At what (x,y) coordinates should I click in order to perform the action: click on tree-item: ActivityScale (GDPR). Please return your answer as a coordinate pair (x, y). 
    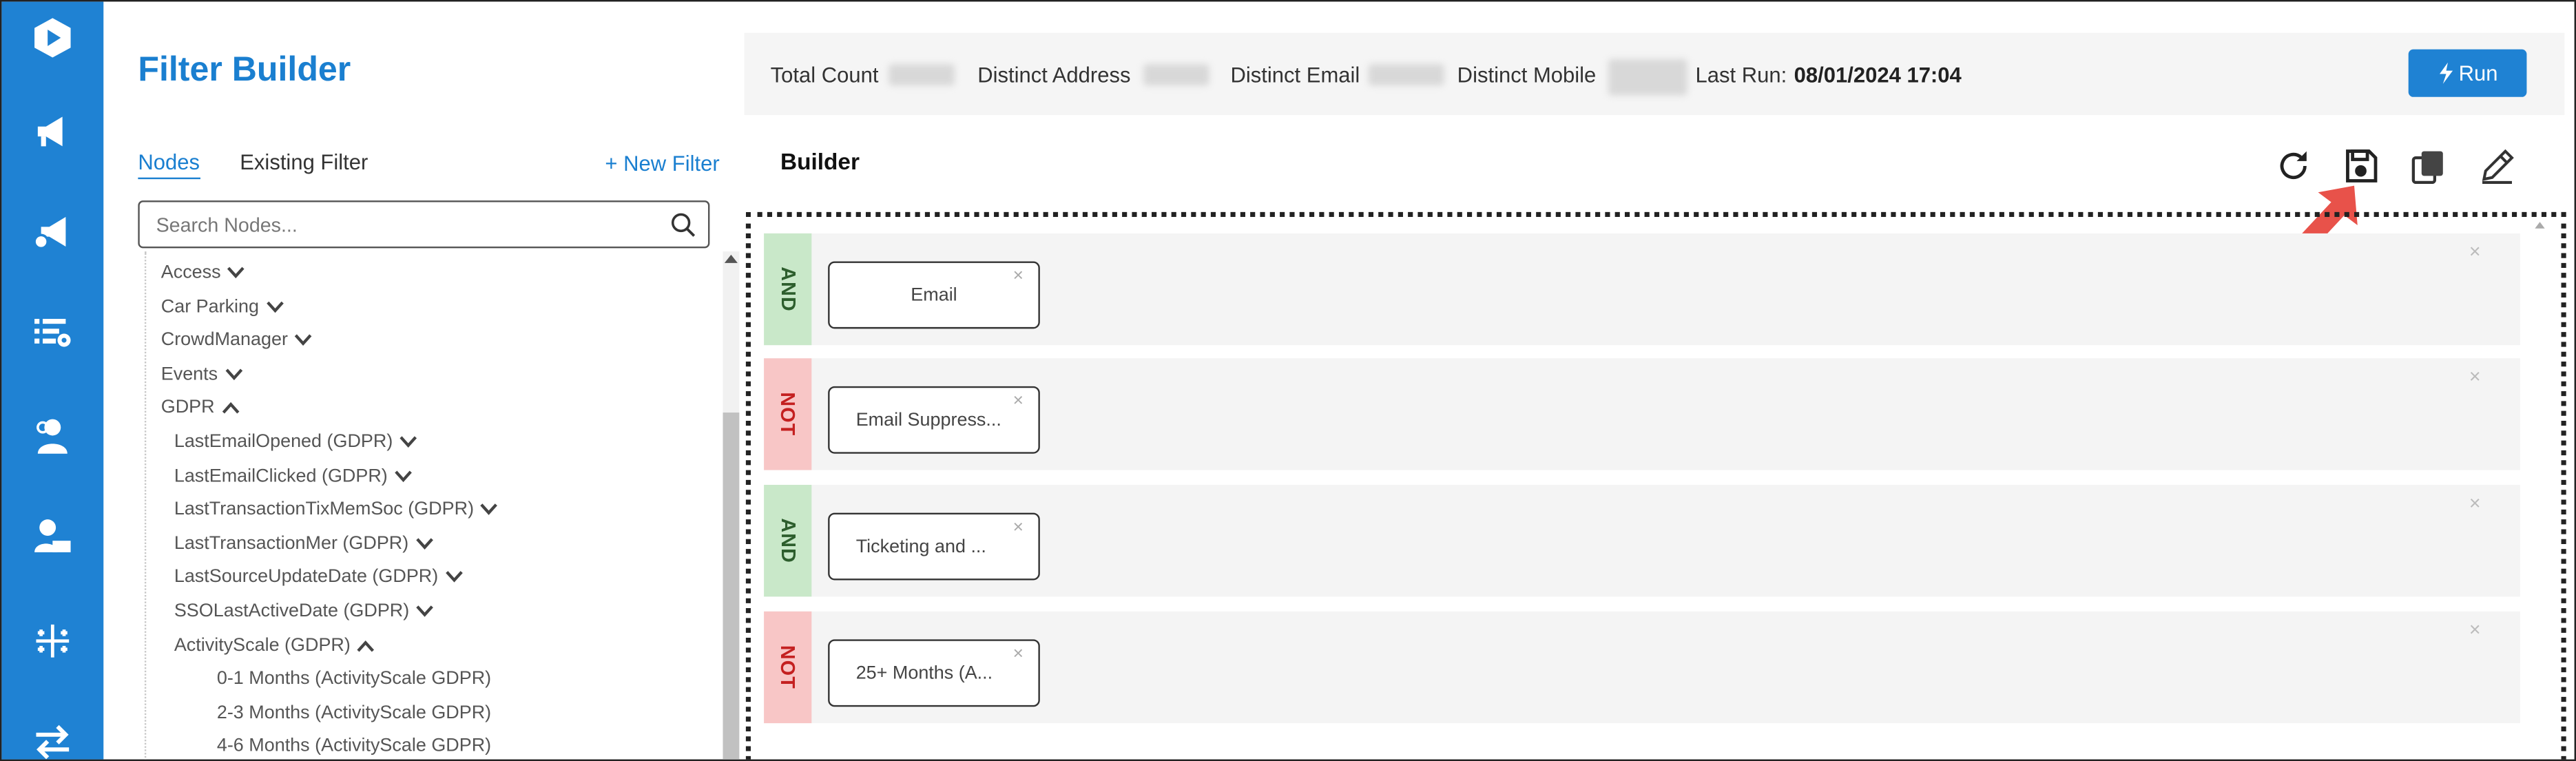
    Looking at the image, I should click on (274, 645).